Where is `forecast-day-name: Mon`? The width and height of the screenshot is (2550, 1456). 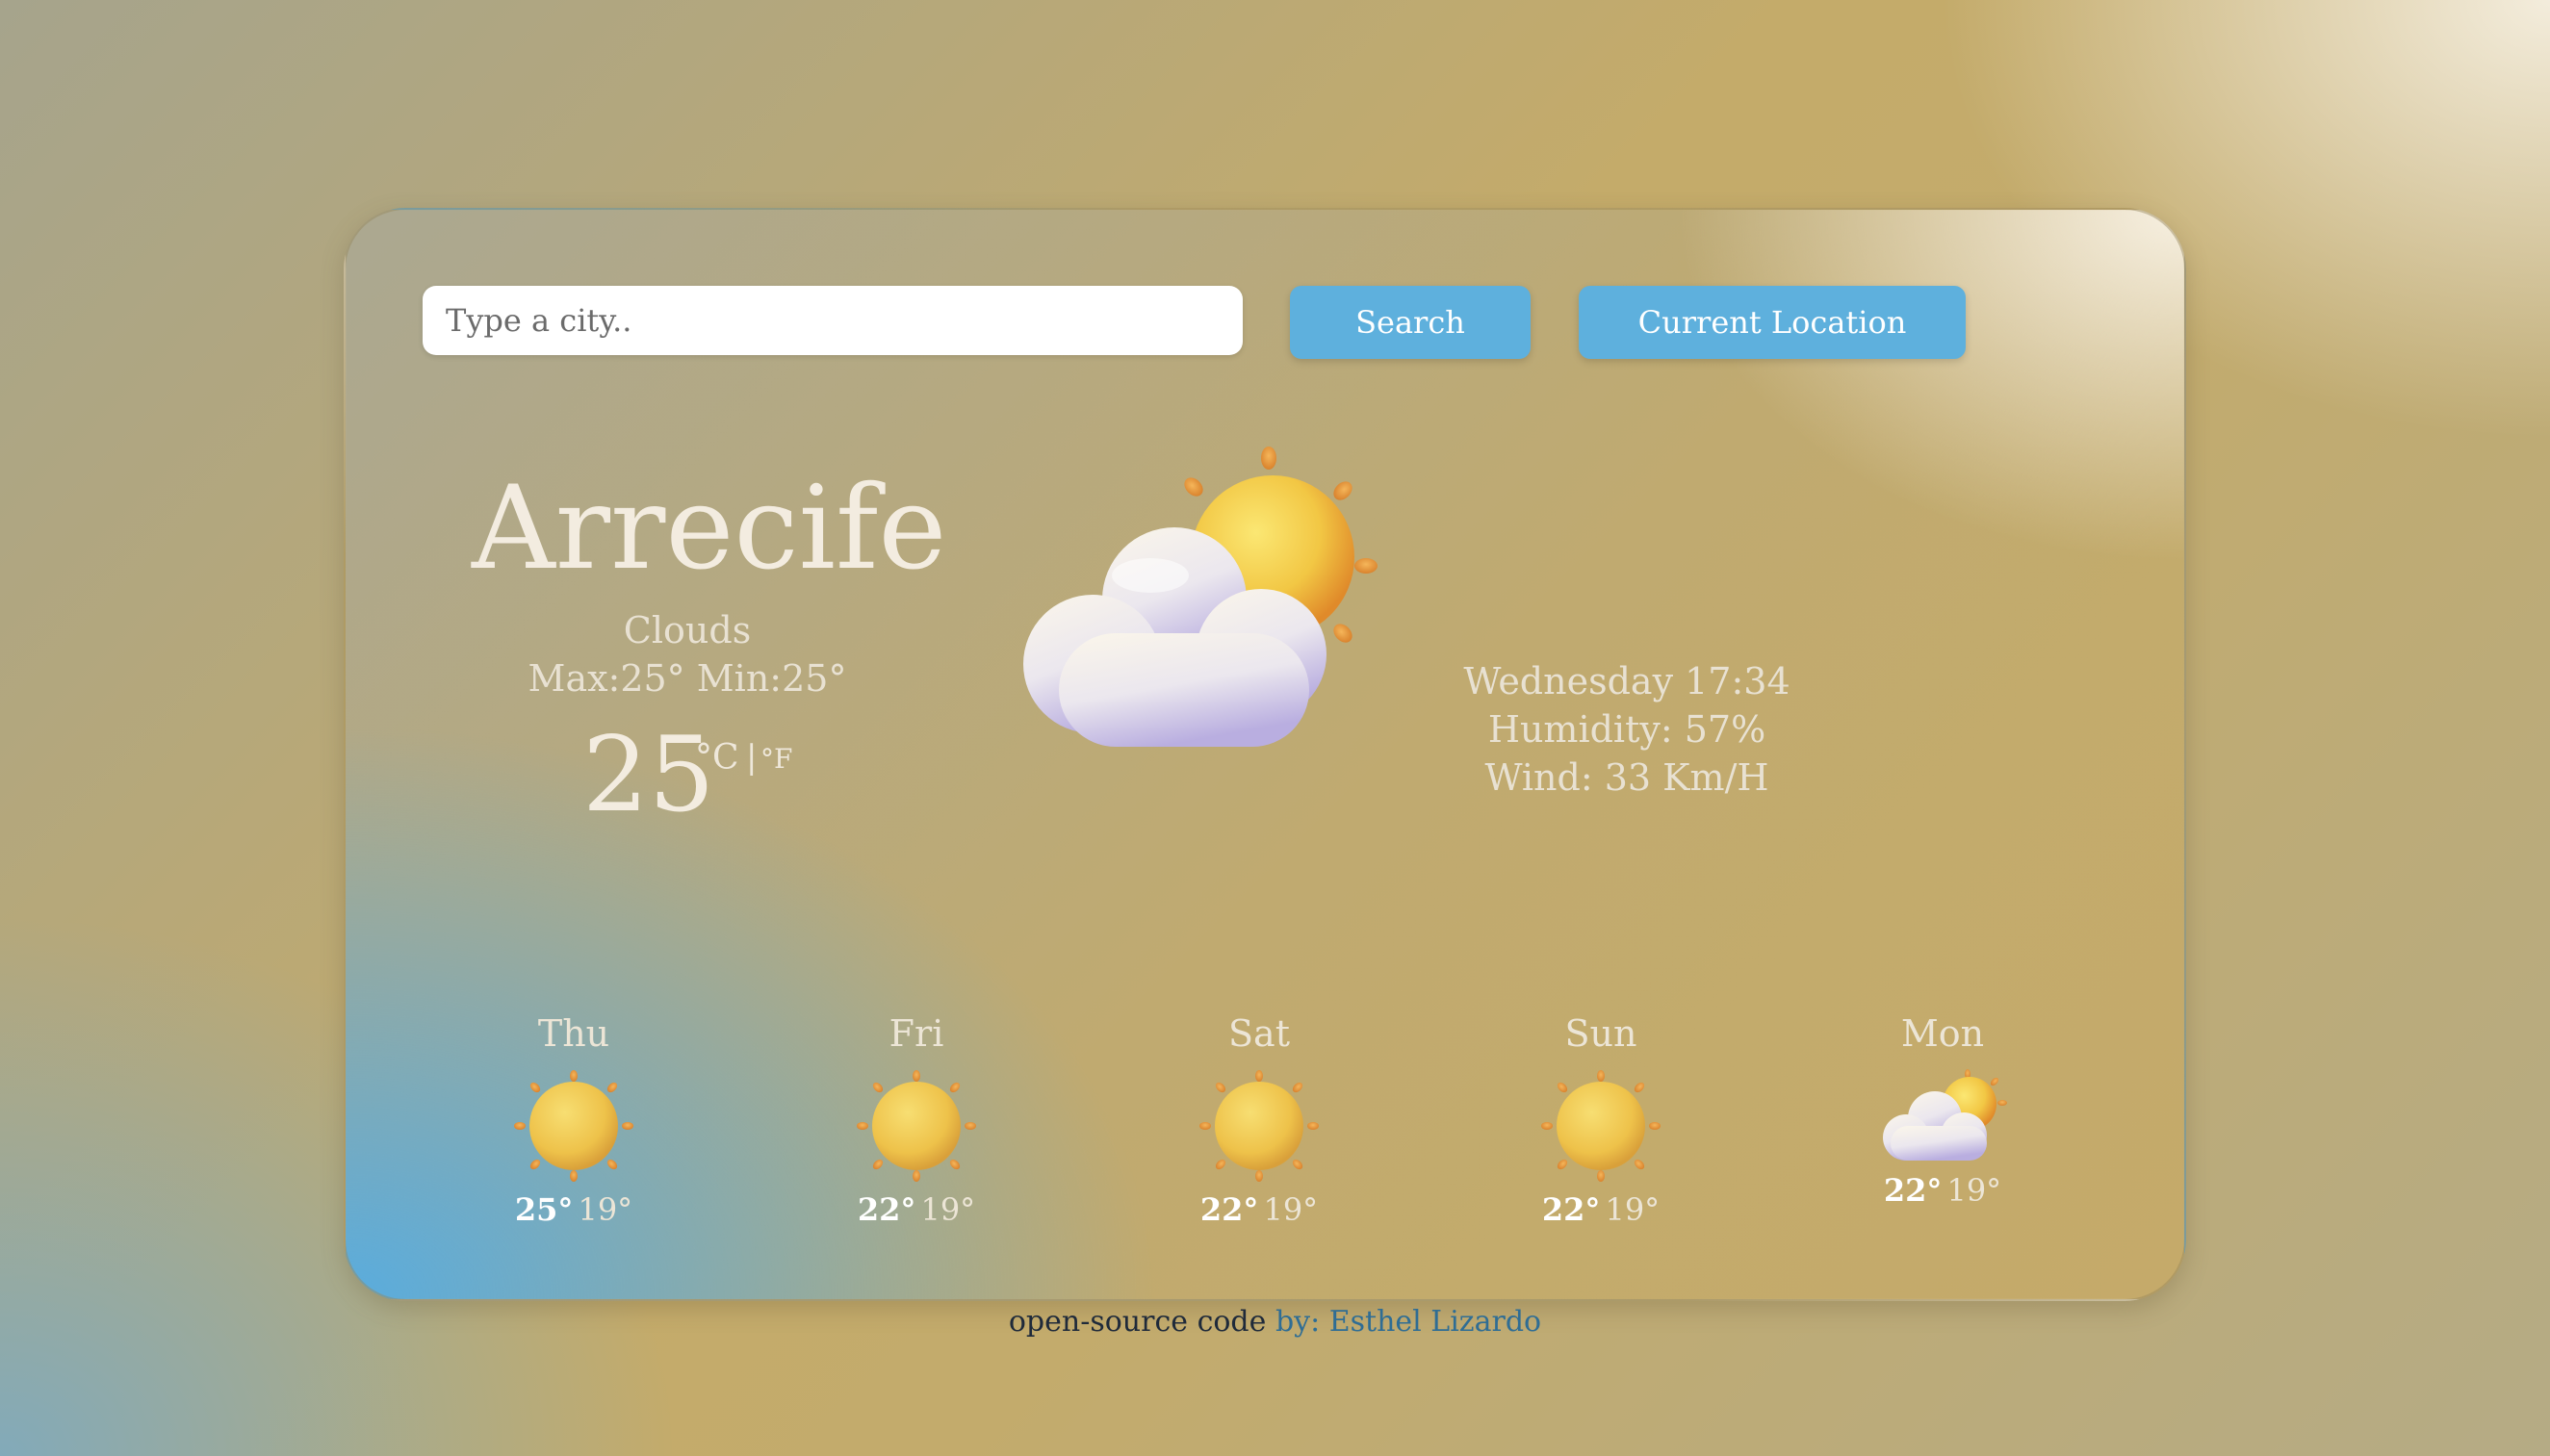 forecast-day-name: Mon is located at coordinates (1942, 1034).